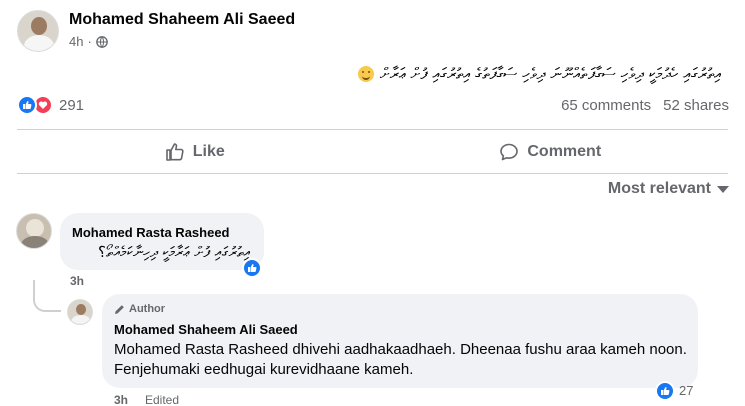  I want to click on like-button-label: Like, so click(208, 151).